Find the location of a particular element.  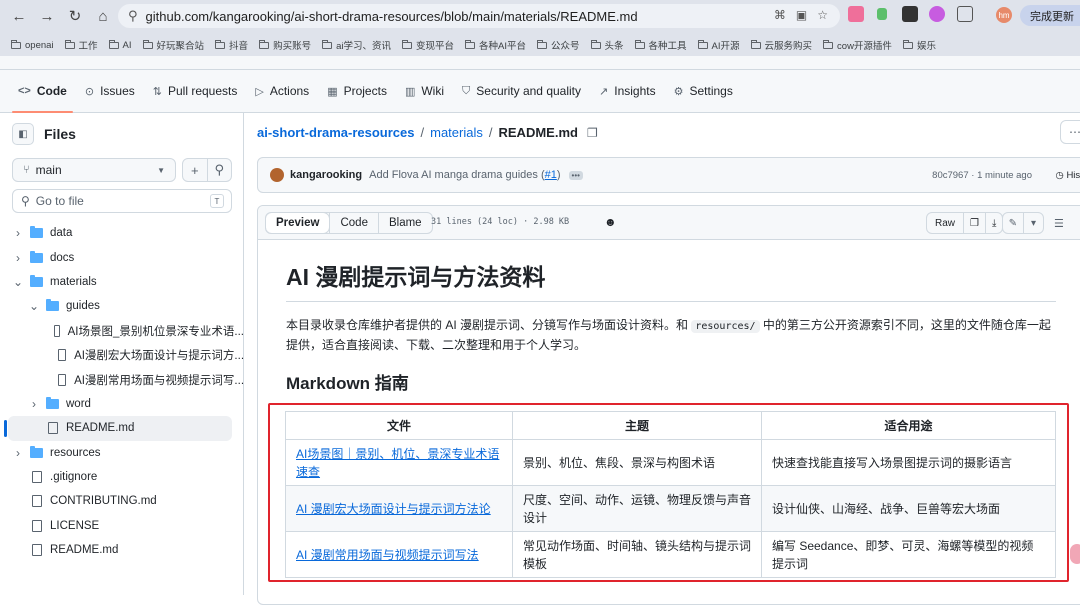

tab-issues: ⊙Issues is located at coordinates (110, 91).